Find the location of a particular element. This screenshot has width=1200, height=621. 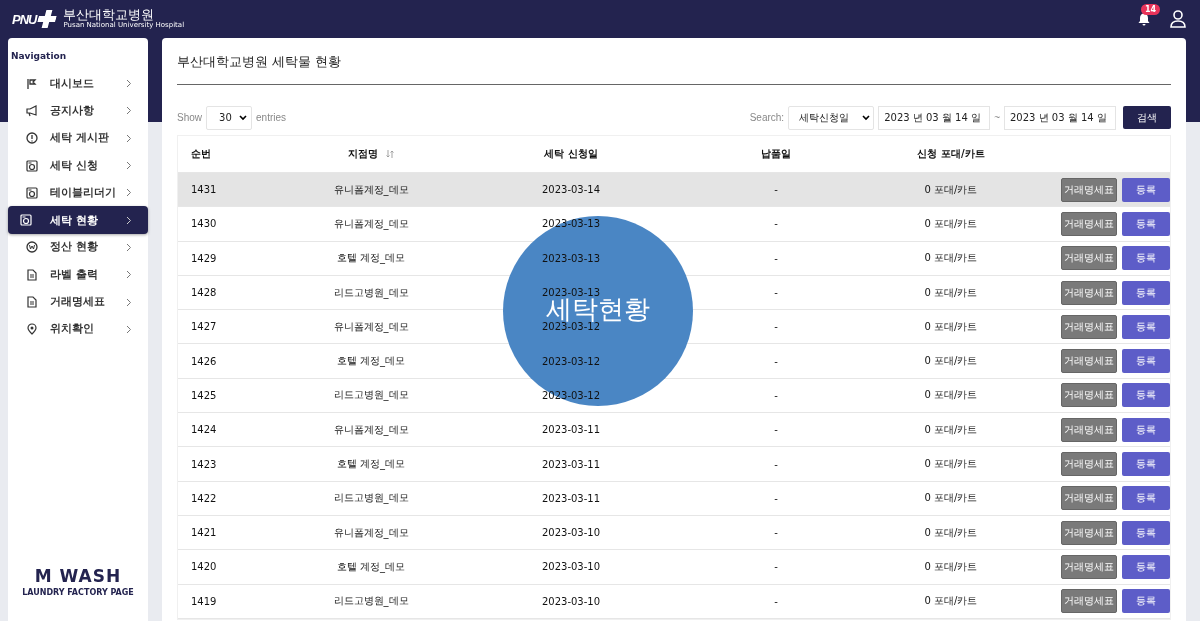

coin-icon is located at coordinates (32, 247).